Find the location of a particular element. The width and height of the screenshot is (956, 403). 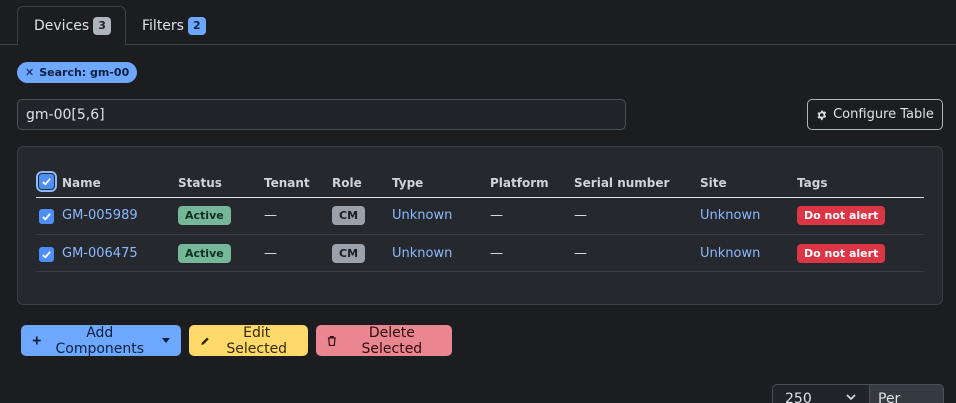

search-filter-chip: ✕ Search: gm-00 is located at coordinates (77, 72).